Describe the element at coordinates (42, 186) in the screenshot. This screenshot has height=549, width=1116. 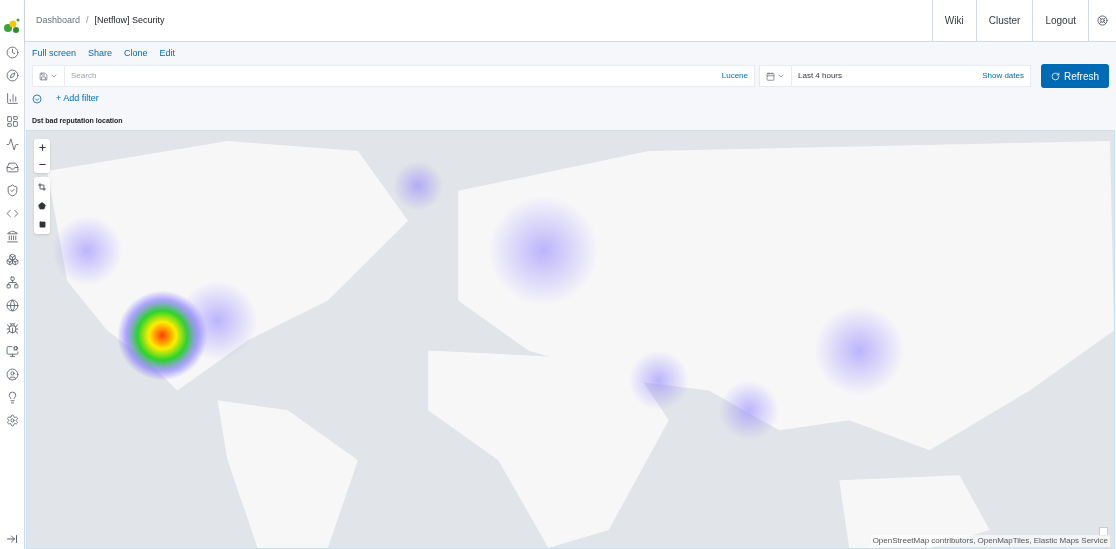
I see `crop-icon` at that location.